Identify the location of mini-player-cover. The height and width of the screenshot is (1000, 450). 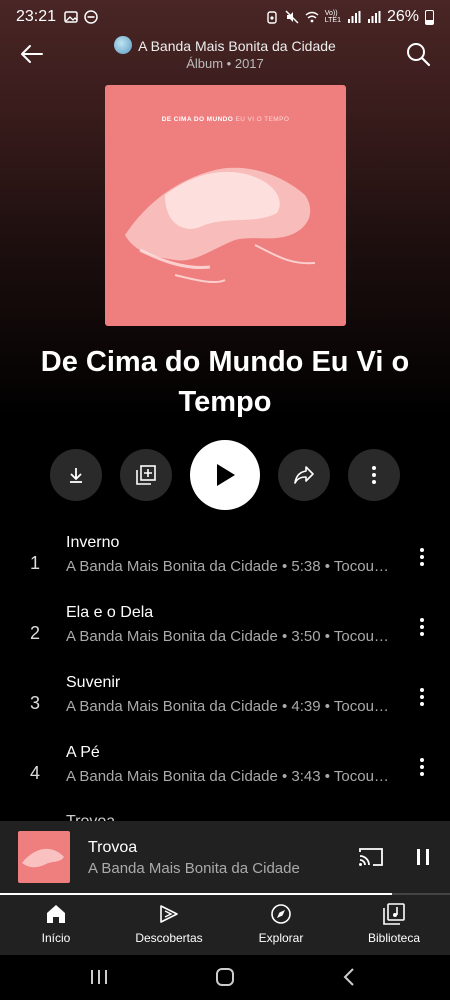
(44, 857).